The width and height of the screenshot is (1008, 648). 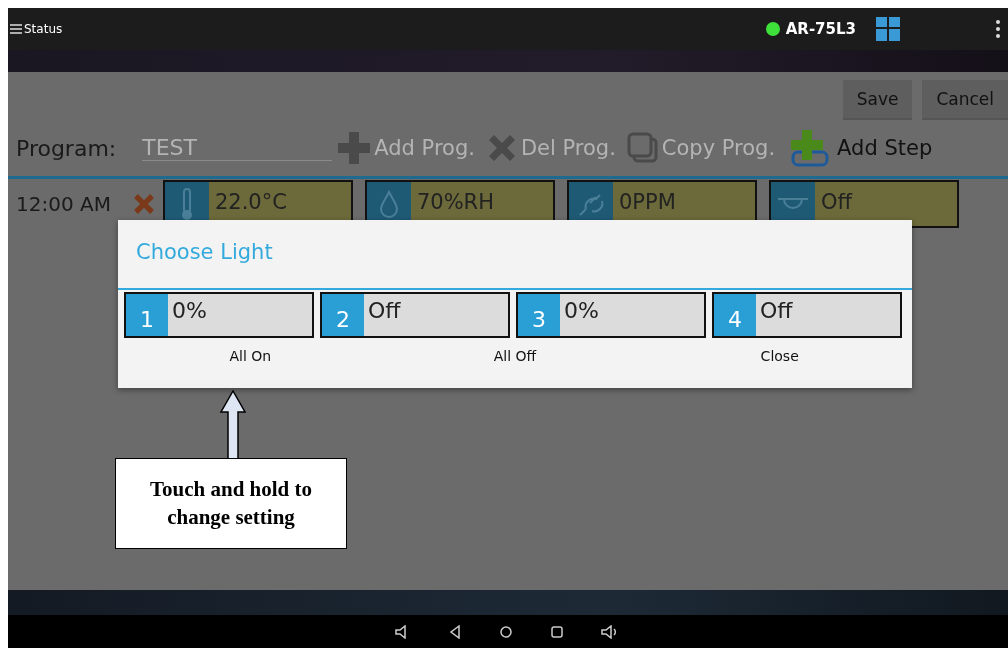 What do you see at coordinates (186, 204) in the screenshot?
I see `thermometer-icon` at bounding box center [186, 204].